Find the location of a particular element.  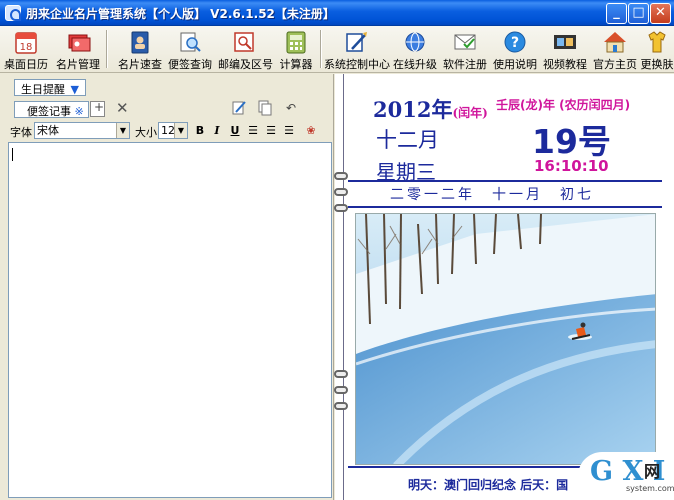

online-upgrade-icon is located at coordinates (415, 42).